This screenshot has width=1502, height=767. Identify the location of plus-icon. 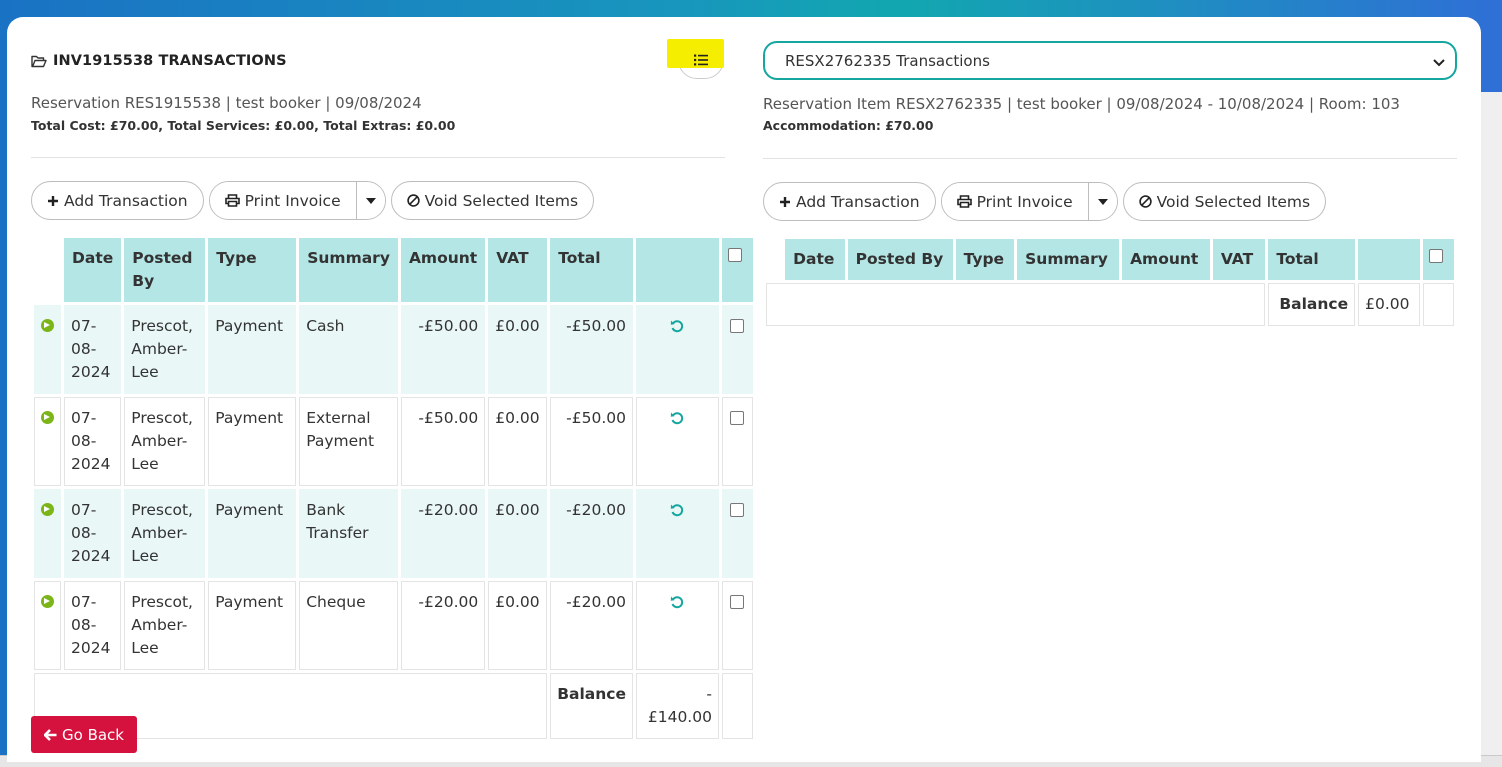
(53, 200).